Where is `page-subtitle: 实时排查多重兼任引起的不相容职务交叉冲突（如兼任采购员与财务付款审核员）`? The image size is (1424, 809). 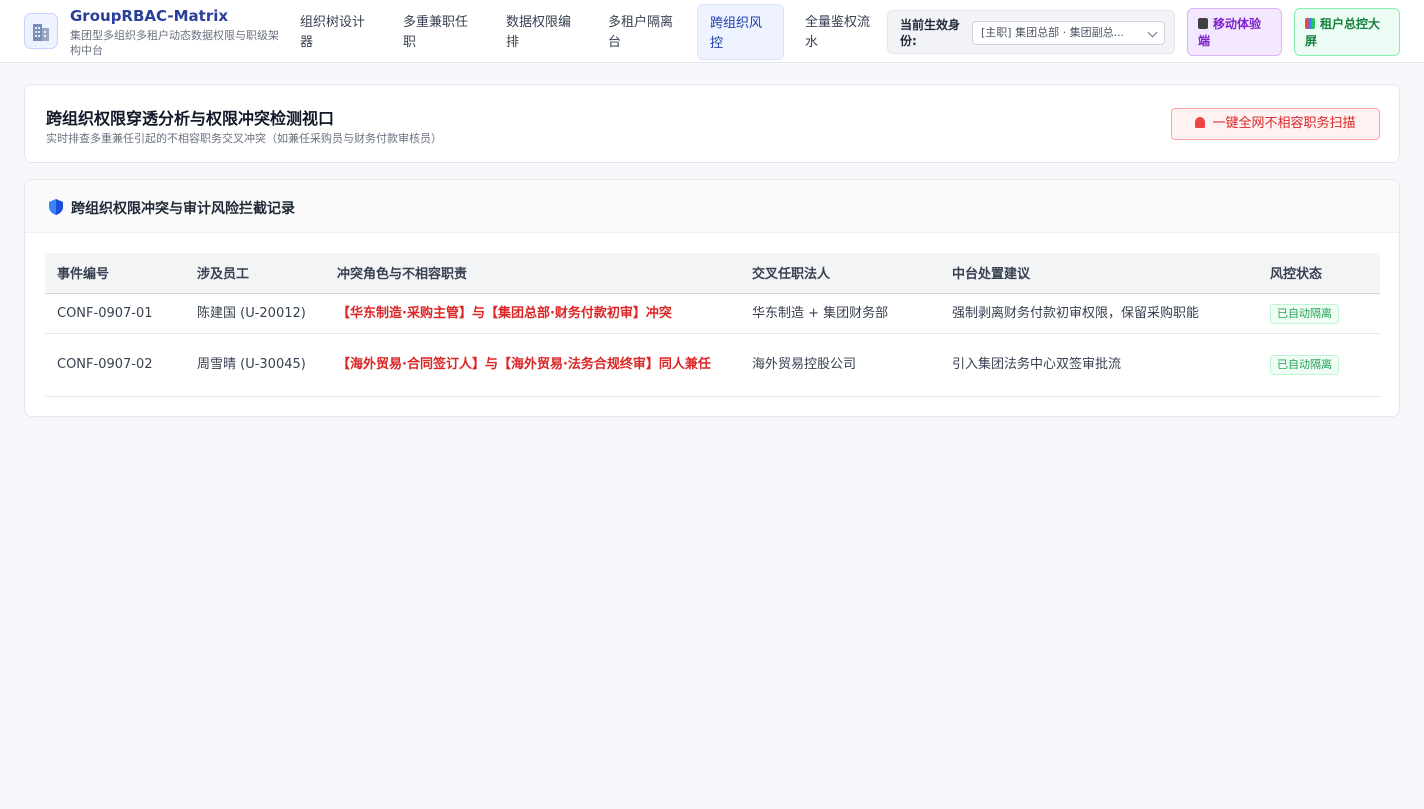 page-subtitle: 实时排查多重兼任引起的不相容职务交叉冲突（如兼任采购员与财务付款审核员） is located at coordinates (244, 138).